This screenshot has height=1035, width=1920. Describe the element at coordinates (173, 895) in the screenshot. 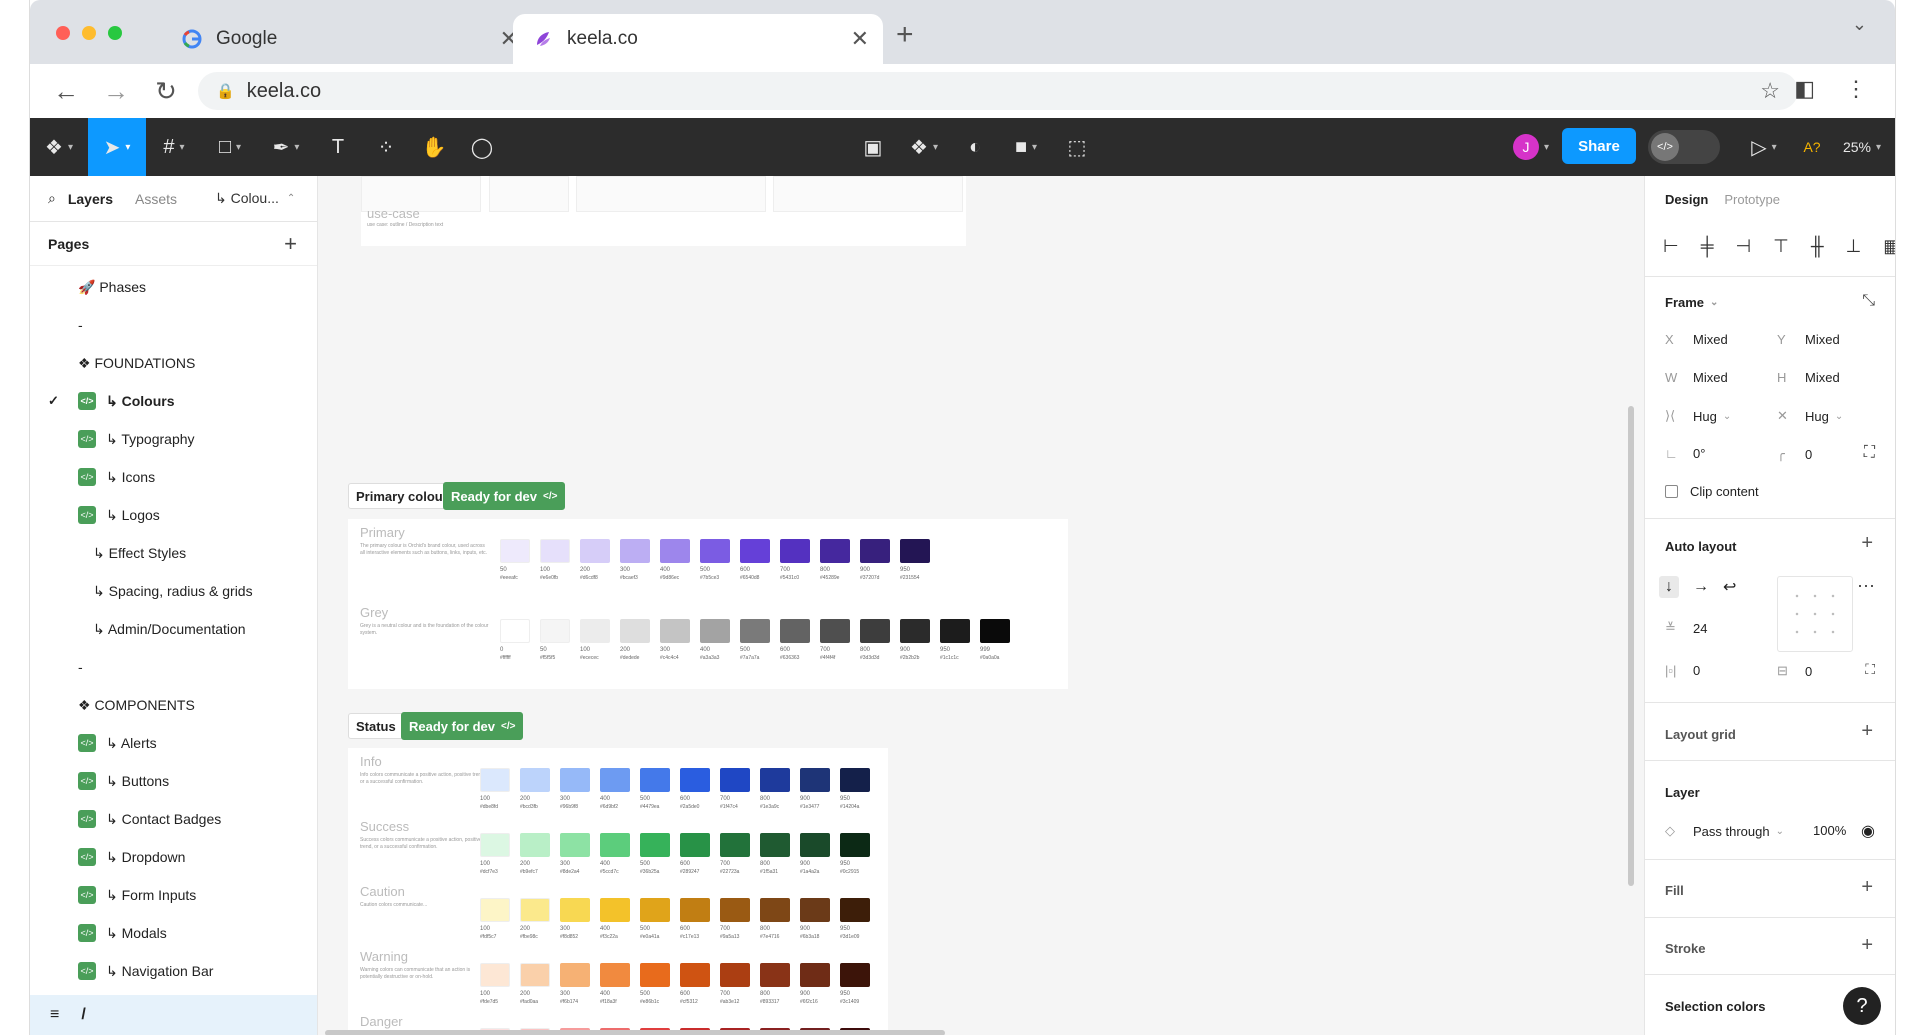

I see `page-item: </> ↳ Form Inputs` at that location.